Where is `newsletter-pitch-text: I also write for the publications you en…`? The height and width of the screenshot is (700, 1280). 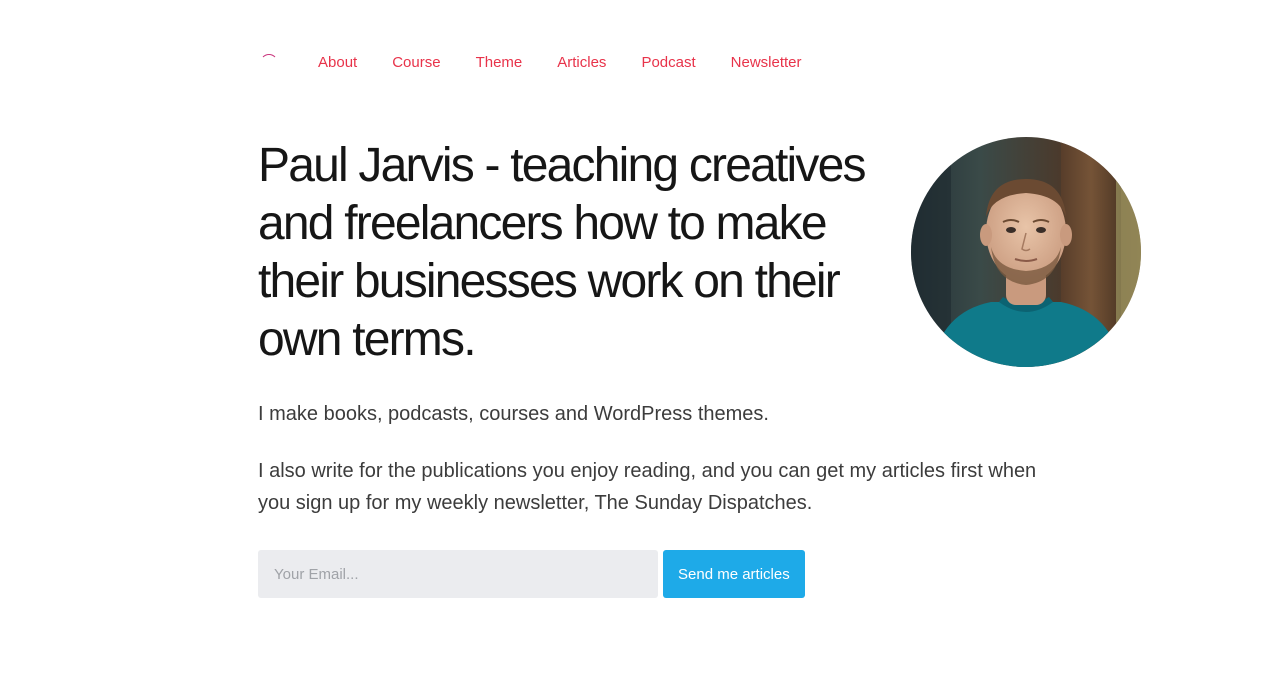
newsletter-pitch-text: I also write for the publications you en… is located at coordinates (647, 487).